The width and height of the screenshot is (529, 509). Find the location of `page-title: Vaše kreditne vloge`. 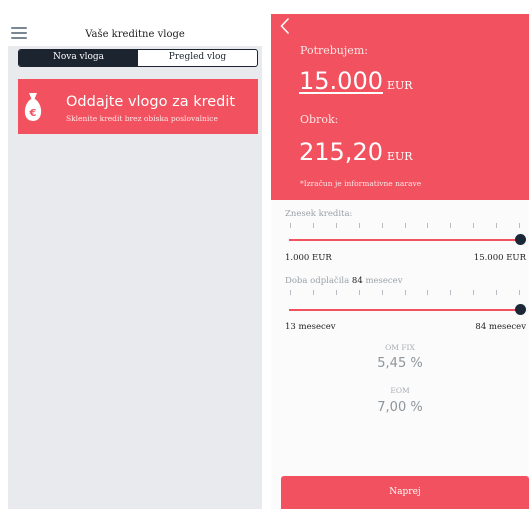

page-title: Vaše kreditne vloge is located at coordinates (135, 34).